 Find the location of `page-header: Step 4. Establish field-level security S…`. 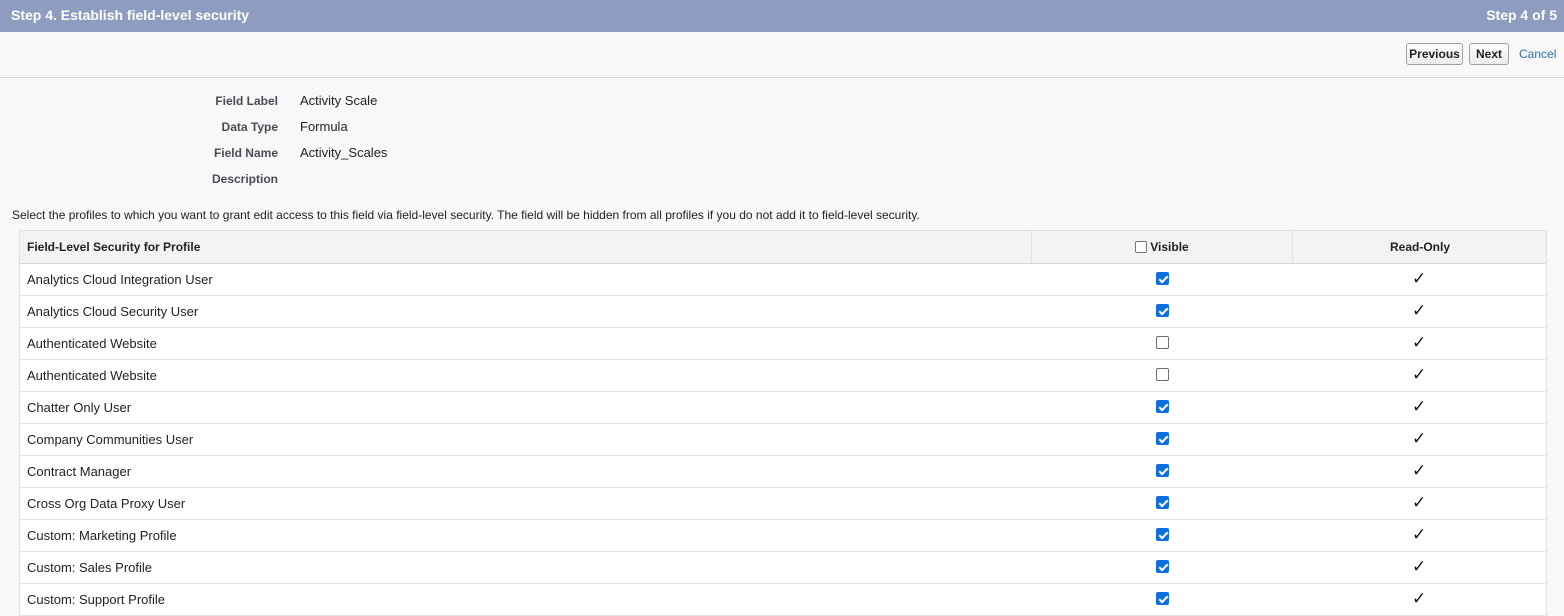

page-header: Step 4. Establish field-level security S… is located at coordinates (782, 16).